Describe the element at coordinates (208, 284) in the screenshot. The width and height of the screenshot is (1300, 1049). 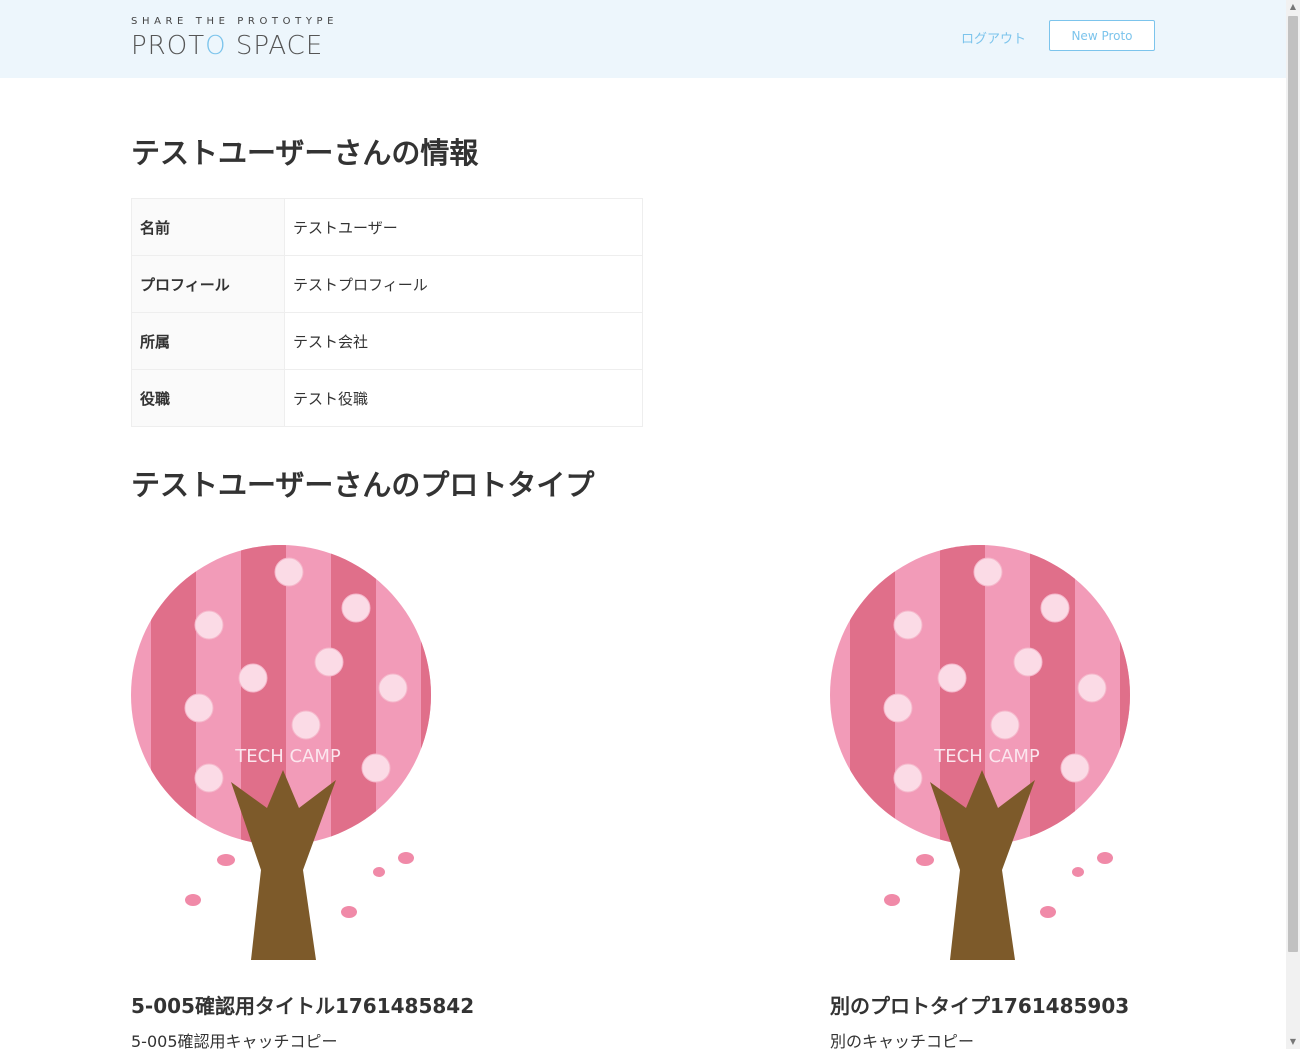
I see `row-label: プロフィール` at that location.